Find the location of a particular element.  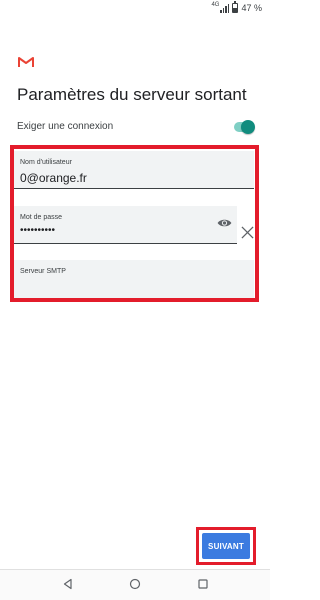

home-icon is located at coordinates (135, 584).